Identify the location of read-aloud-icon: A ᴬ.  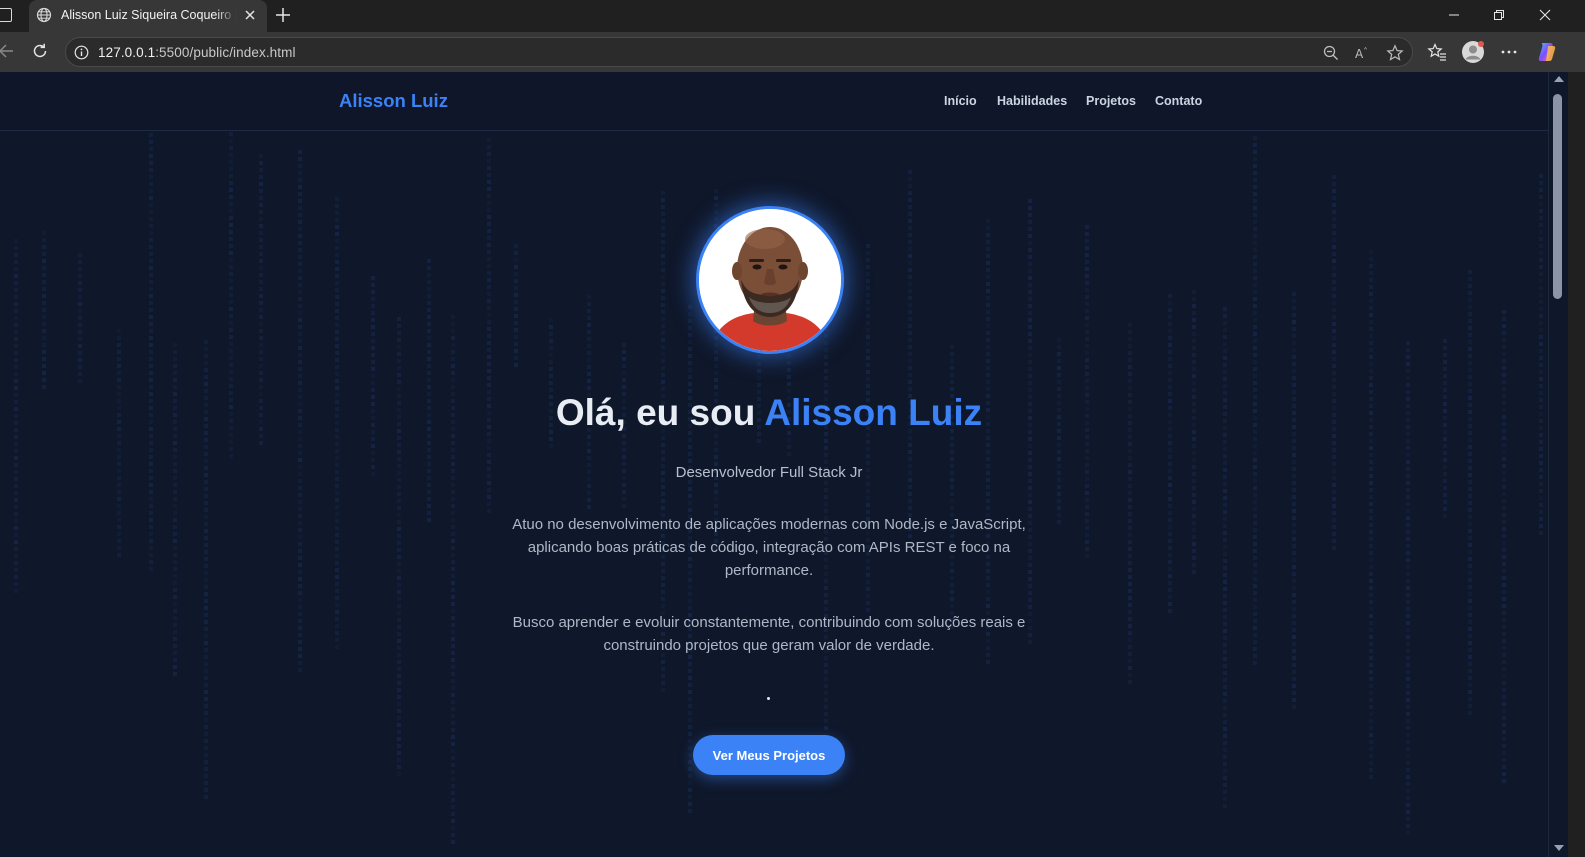
(1363, 53).